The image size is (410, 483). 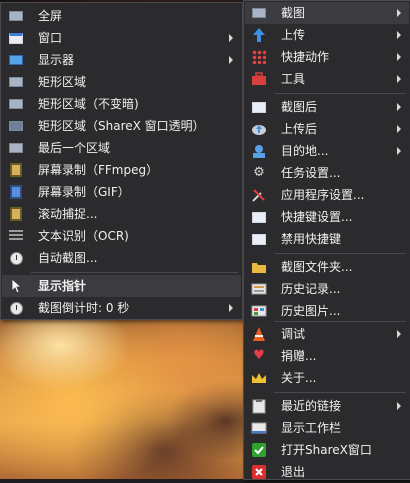 I want to click on menu-item-recent-links: 最近的链接, so click(x=327, y=406).